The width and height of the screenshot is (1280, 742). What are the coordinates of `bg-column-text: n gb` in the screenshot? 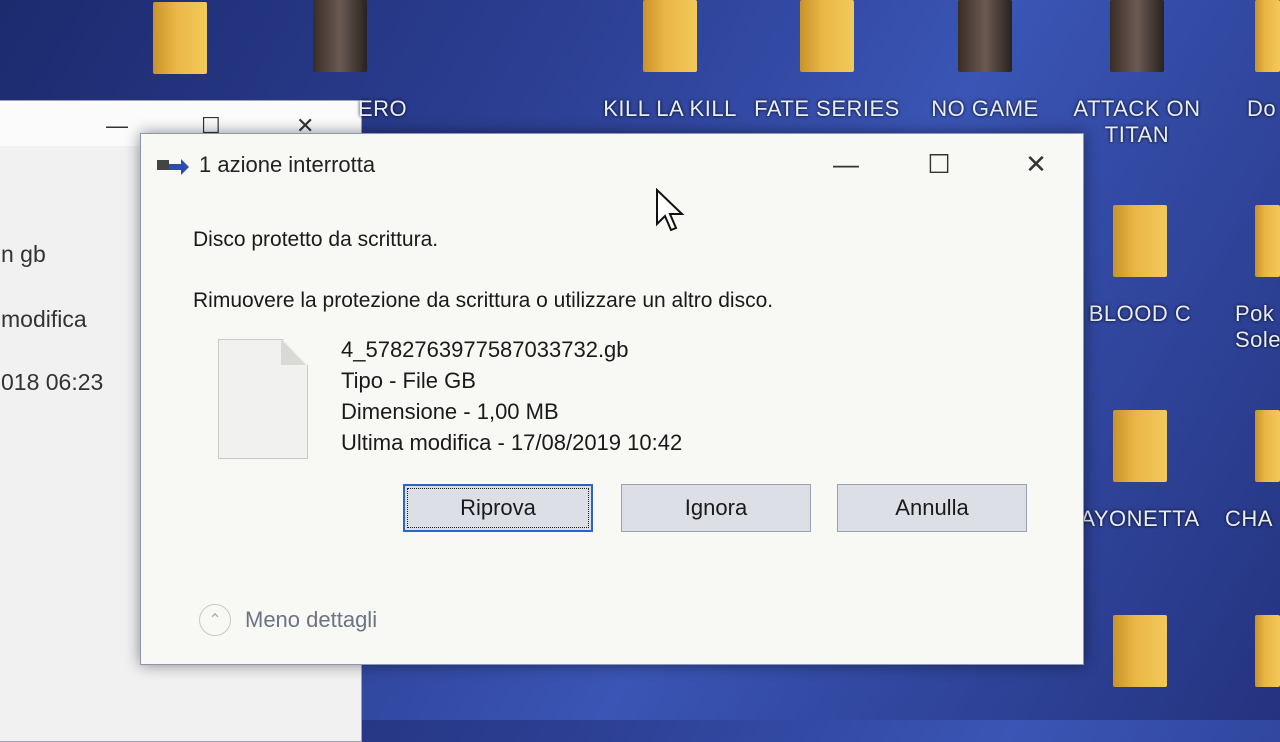 It's located at (23, 254).